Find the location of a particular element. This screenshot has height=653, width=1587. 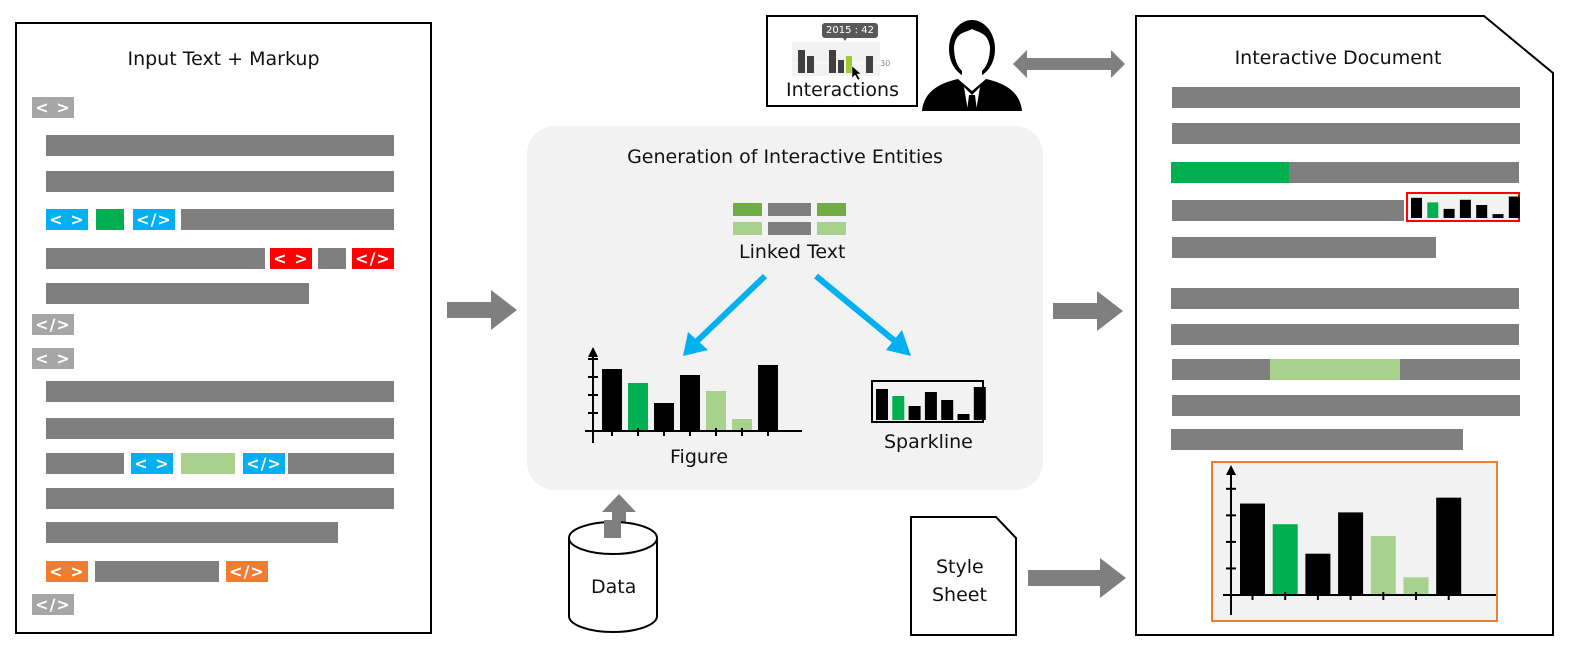

figure-label: Figure is located at coordinates (699, 457).